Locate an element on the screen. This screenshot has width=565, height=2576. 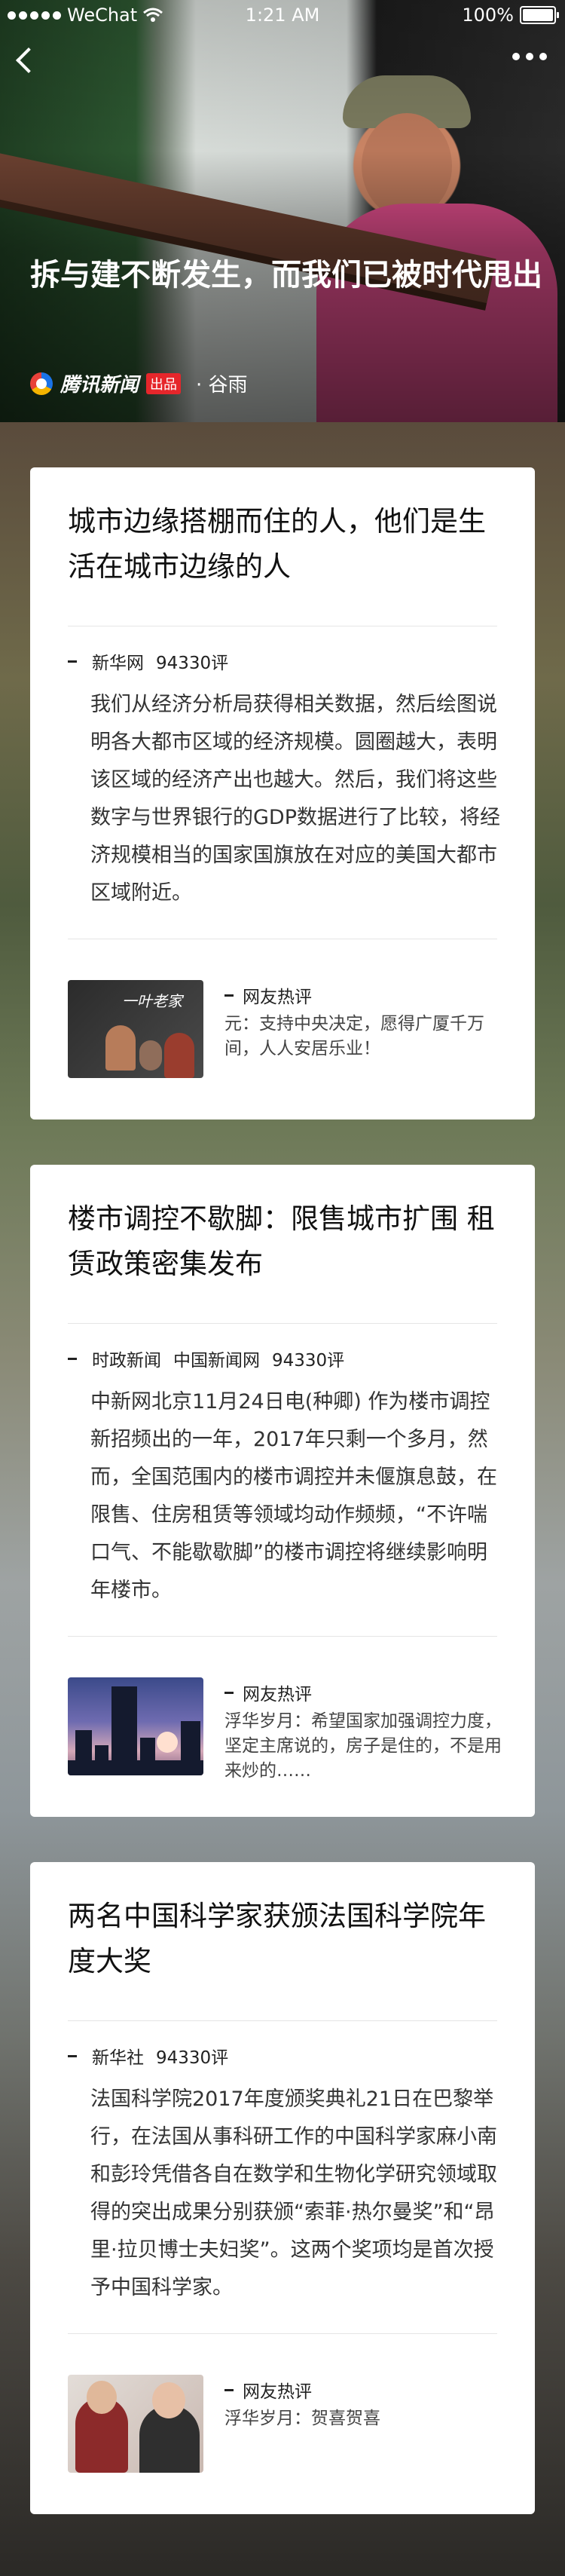
card-thumbnail: 一叶老家 is located at coordinates (135, 1029).